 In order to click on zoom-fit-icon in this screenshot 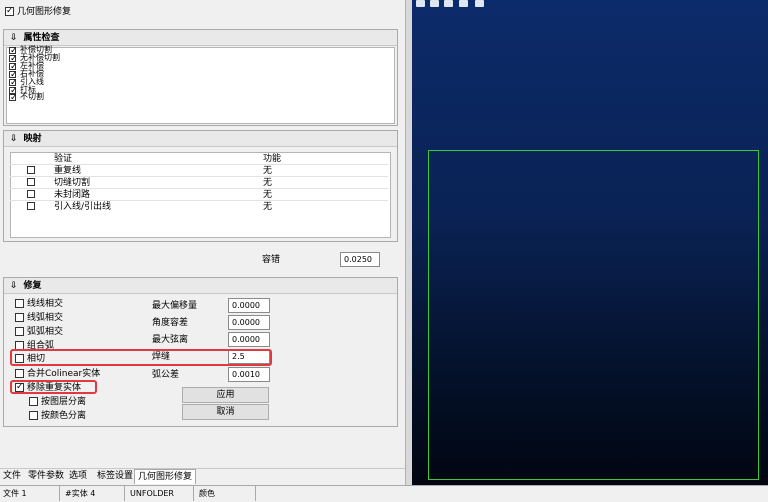, I will do `click(463, 3)`.